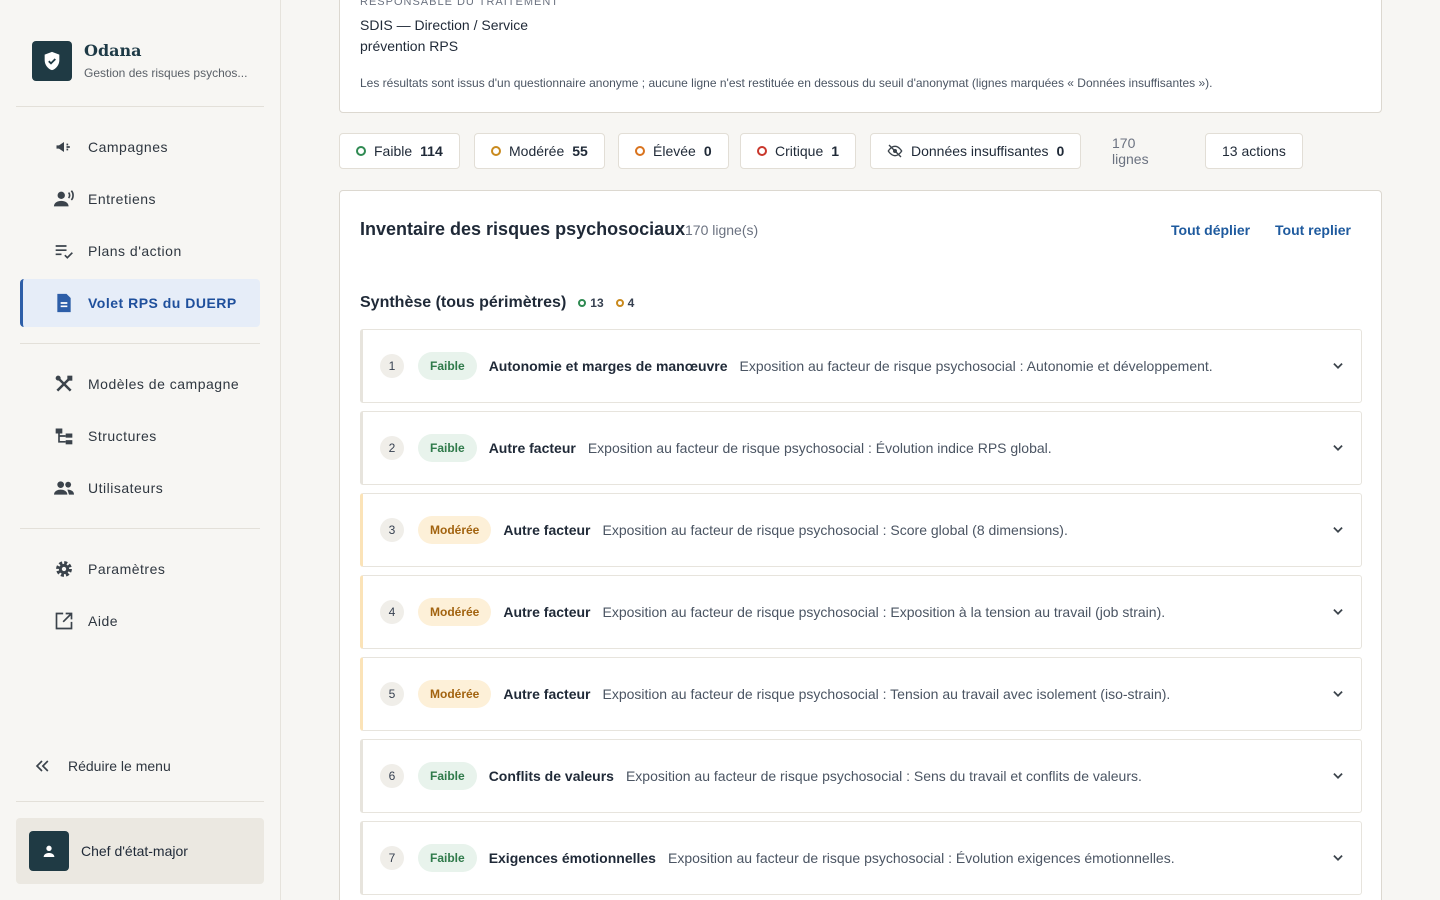 This screenshot has height=900, width=1440. Describe the element at coordinates (392, 776) in the screenshot. I see `row-number: 6` at that location.